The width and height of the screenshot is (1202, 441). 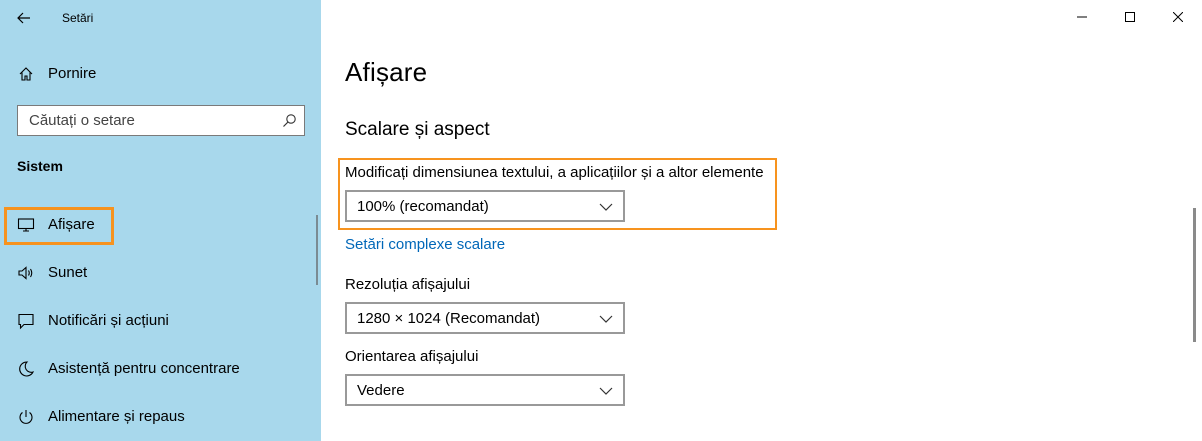 I want to click on search-input, so click(x=148, y=120).